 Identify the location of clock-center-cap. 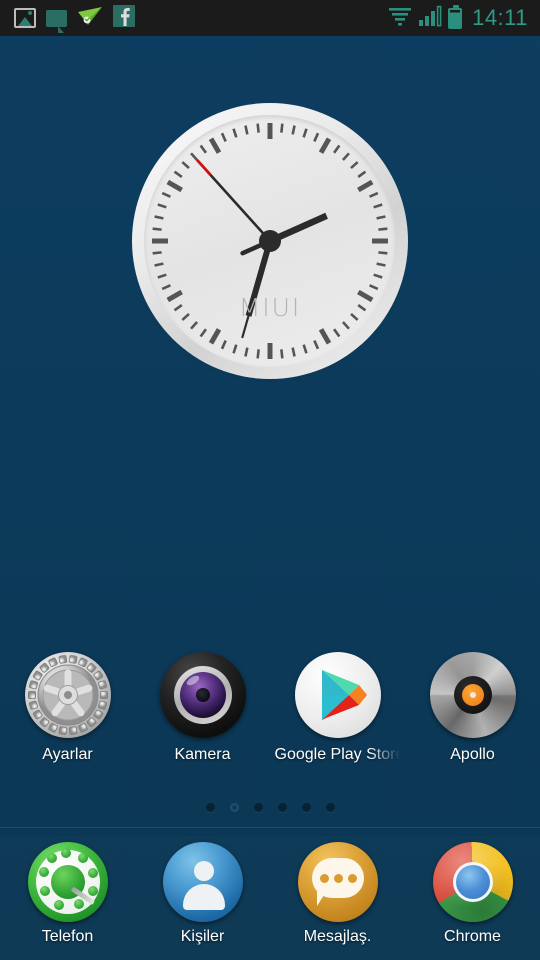
(270, 241).